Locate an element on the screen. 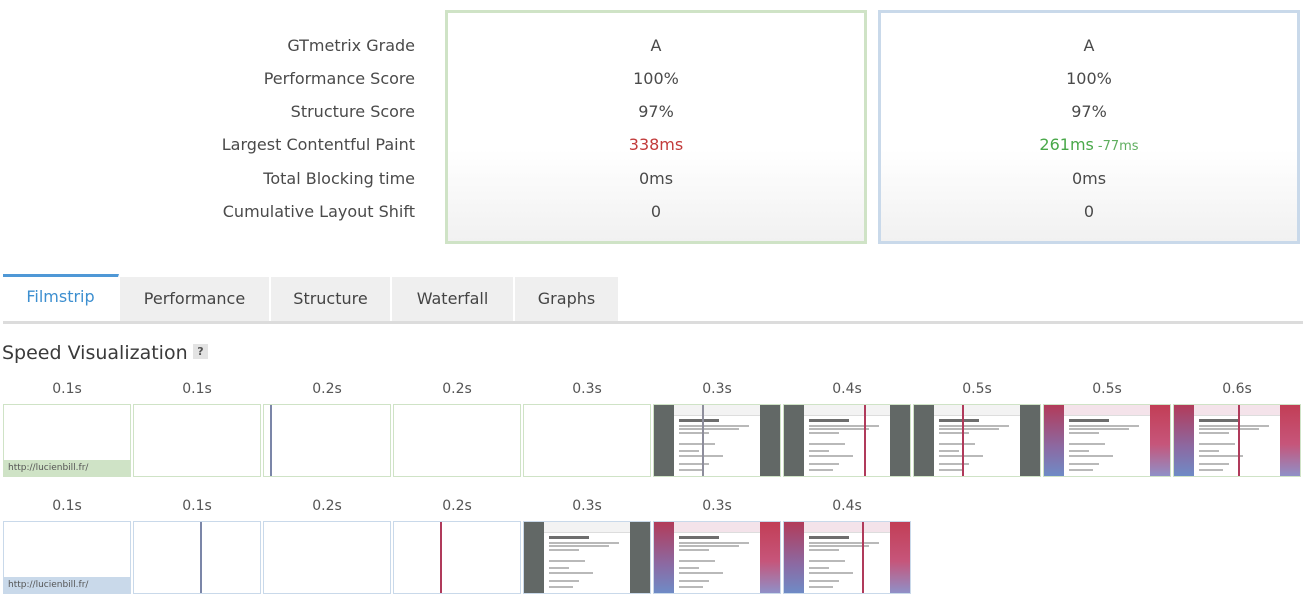  tab-structure: Structure is located at coordinates (331, 299).